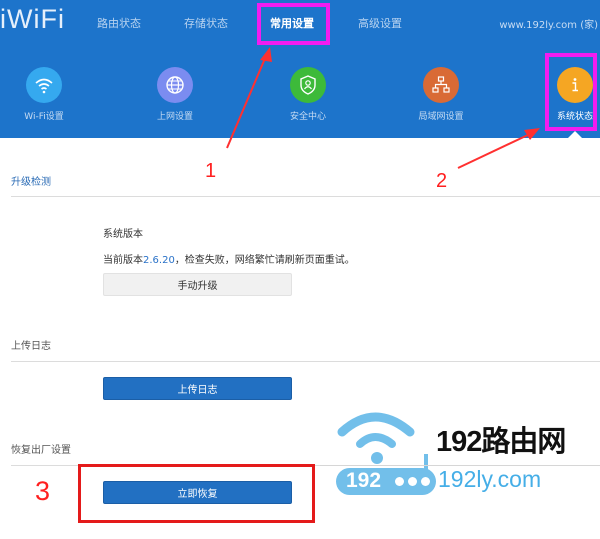 The width and height of the screenshot is (600, 539). What do you see at coordinates (382, 441) in the screenshot?
I see `watermark-wifi-icon` at bounding box center [382, 441].